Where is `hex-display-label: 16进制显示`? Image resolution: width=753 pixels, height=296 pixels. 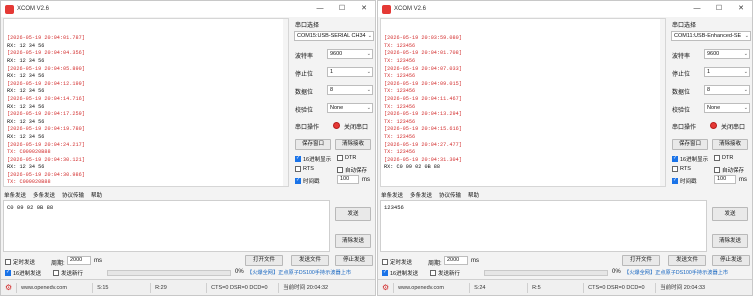
hex-display-label: 16进制显示 is located at coordinates (317, 160).